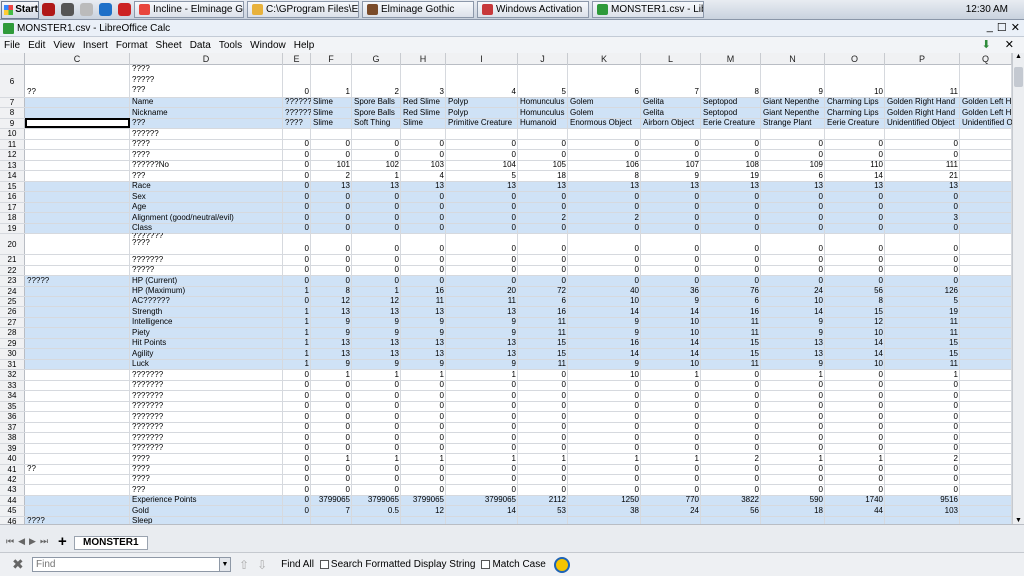  What do you see at coordinates (206, 322) in the screenshot?
I see `cell: Intelligence` at bounding box center [206, 322].